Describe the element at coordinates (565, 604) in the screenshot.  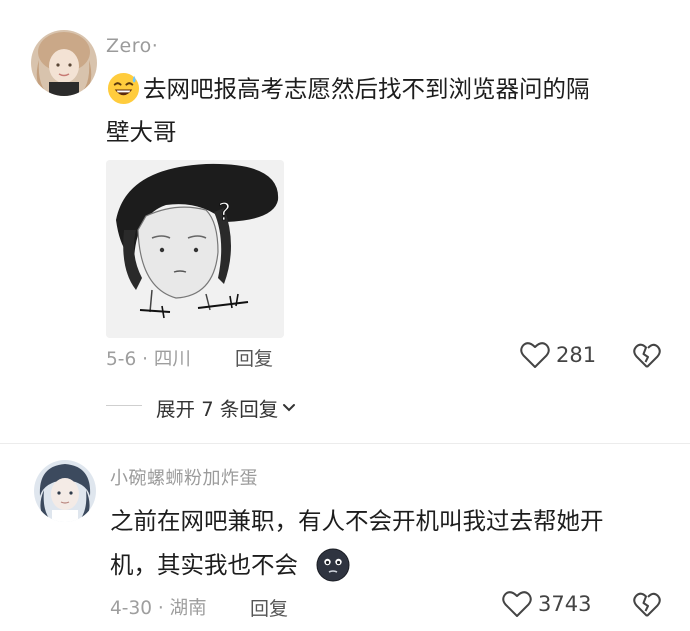
I see `like-count: 3743` at that location.